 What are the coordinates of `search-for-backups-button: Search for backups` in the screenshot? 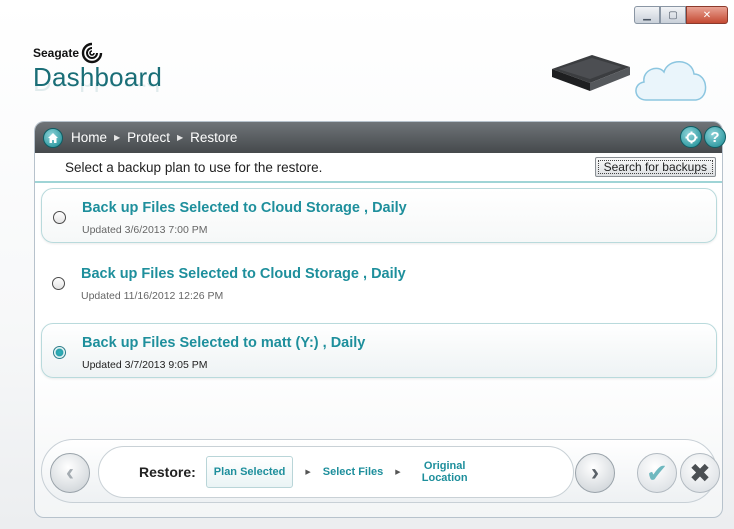 It's located at (655, 167).